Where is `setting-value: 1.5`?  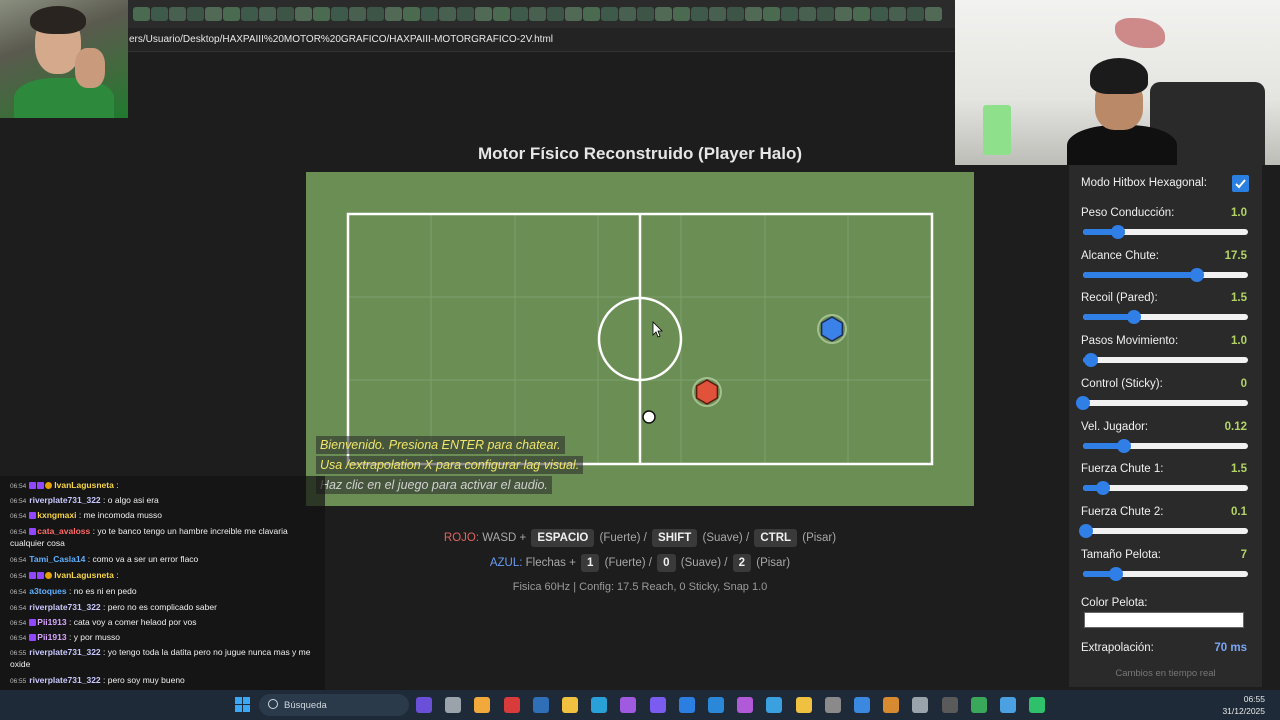 setting-value: 1.5 is located at coordinates (1239, 298).